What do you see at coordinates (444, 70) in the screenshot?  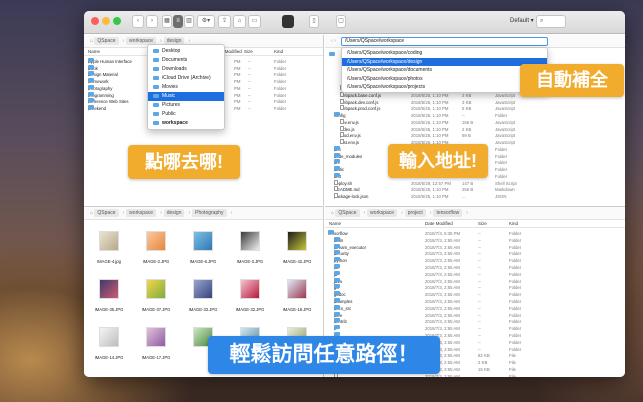 I see `autocomplete-item: /Users/QSpace/workspace/documents` at bounding box center [444, 70].